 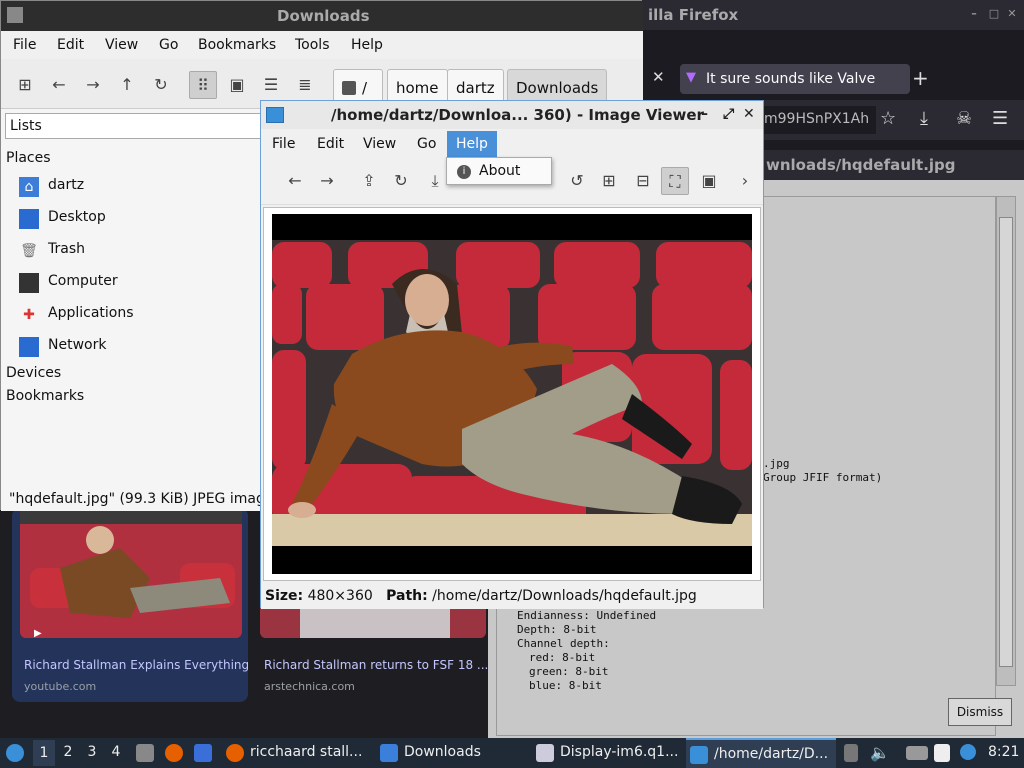 I want to click on breadcrumb-root: /, so click(x=358, y=86).